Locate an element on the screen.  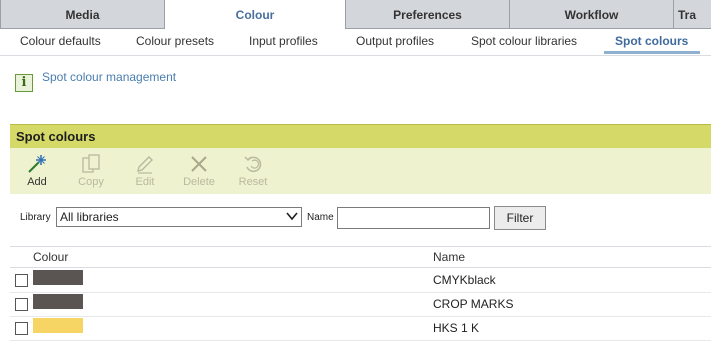
info-icon: i is located at coordinates (24, 83).